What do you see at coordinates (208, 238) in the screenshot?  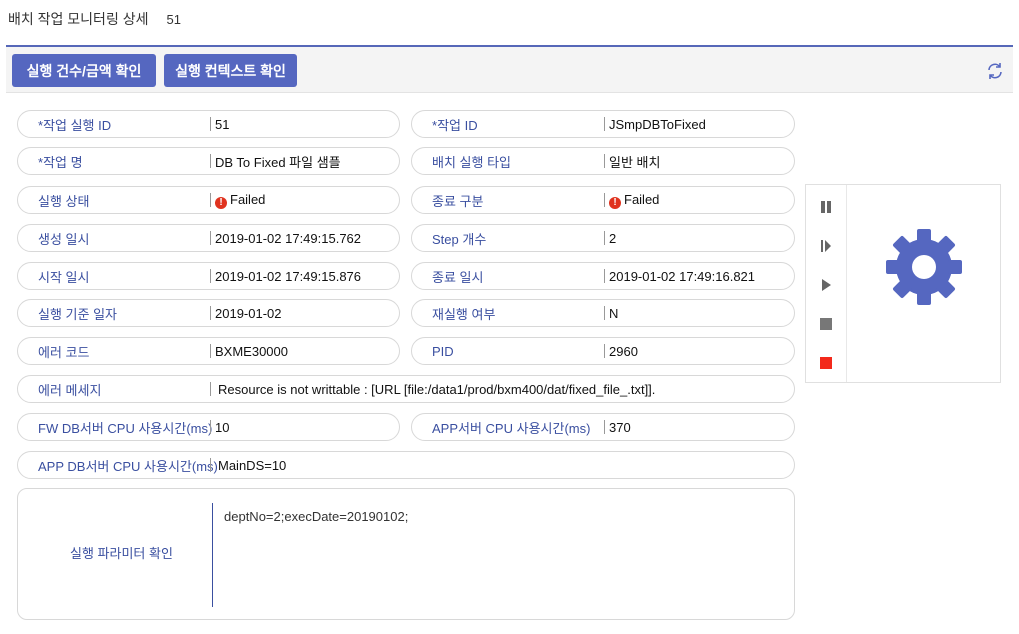 I see `field-created-at: 생성 일시 2019-01-02 17:49:15.762` at bounding box center [208, 238].